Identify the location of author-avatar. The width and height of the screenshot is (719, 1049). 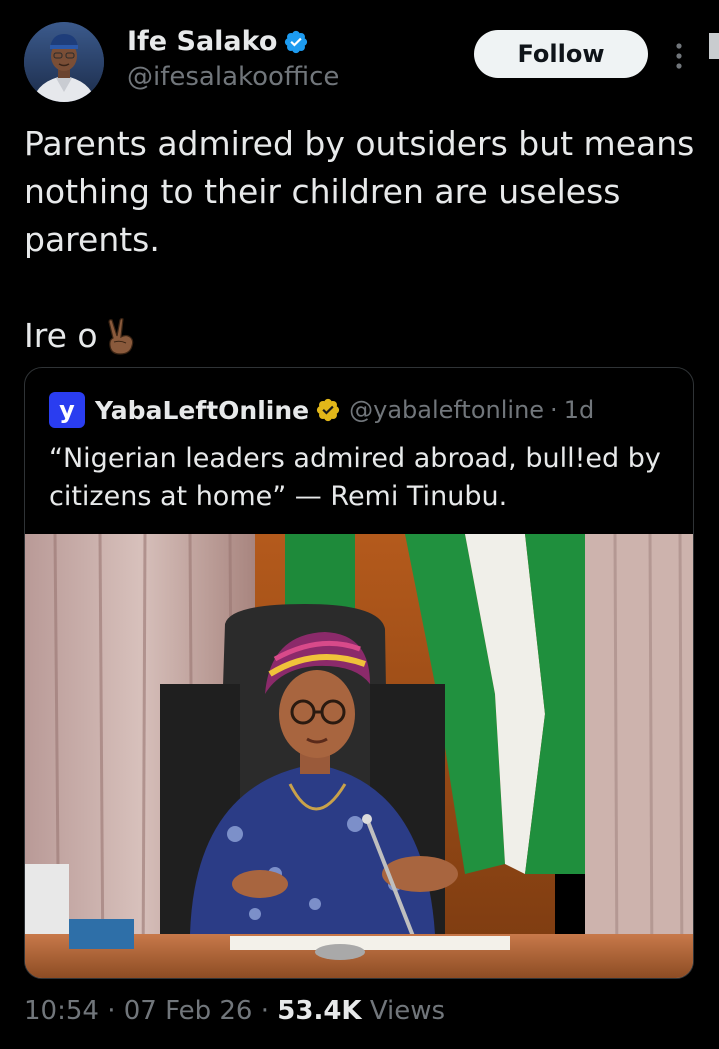
(64, 62).